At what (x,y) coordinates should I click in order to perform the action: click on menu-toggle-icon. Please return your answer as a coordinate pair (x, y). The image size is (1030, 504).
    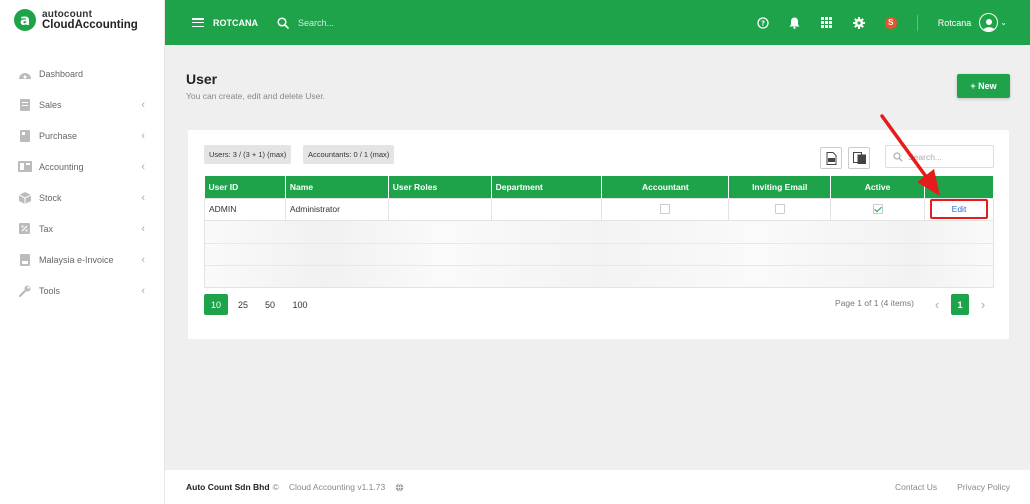
    Looking at the image, I should click on (198, 22).